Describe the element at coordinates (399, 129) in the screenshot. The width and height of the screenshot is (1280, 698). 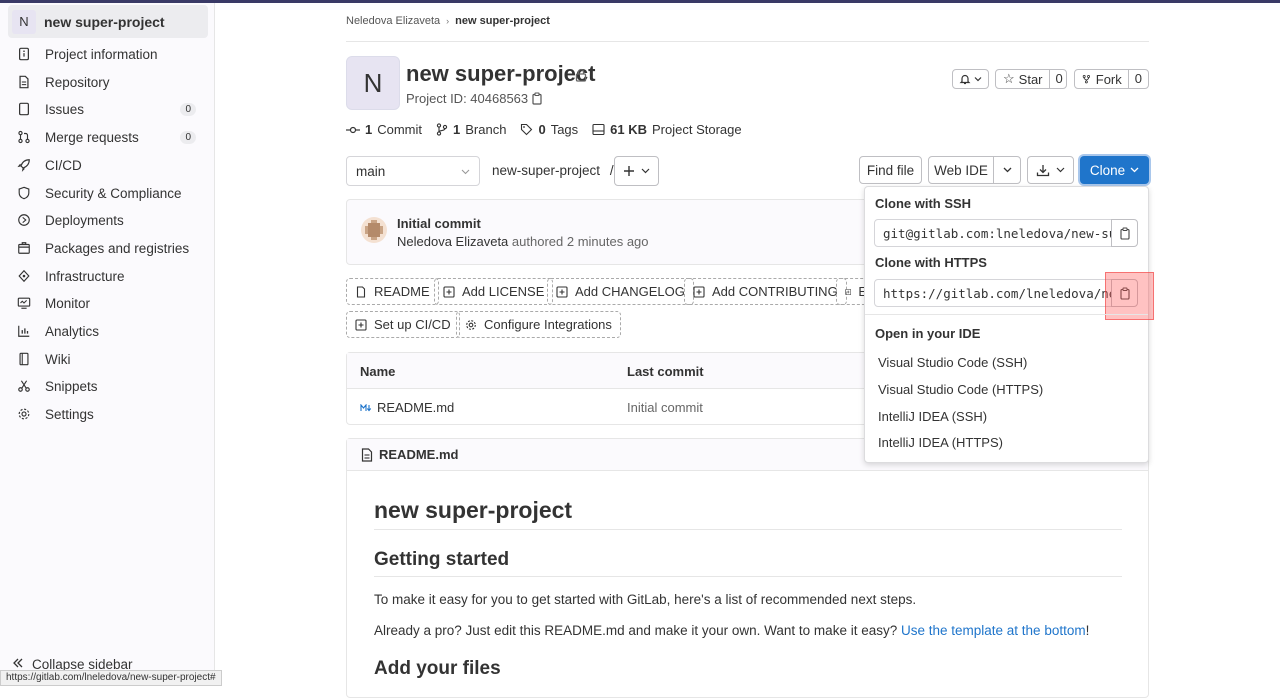
I see `commits-label: Commit` at that location.